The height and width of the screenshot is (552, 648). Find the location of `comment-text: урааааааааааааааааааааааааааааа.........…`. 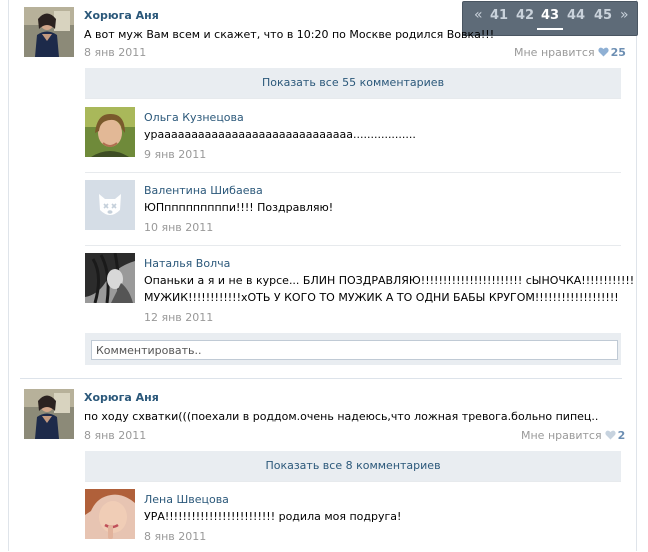

comment-text: урааааааааааааааааааааааааааааа.........… is located at coordinates (280, 134).